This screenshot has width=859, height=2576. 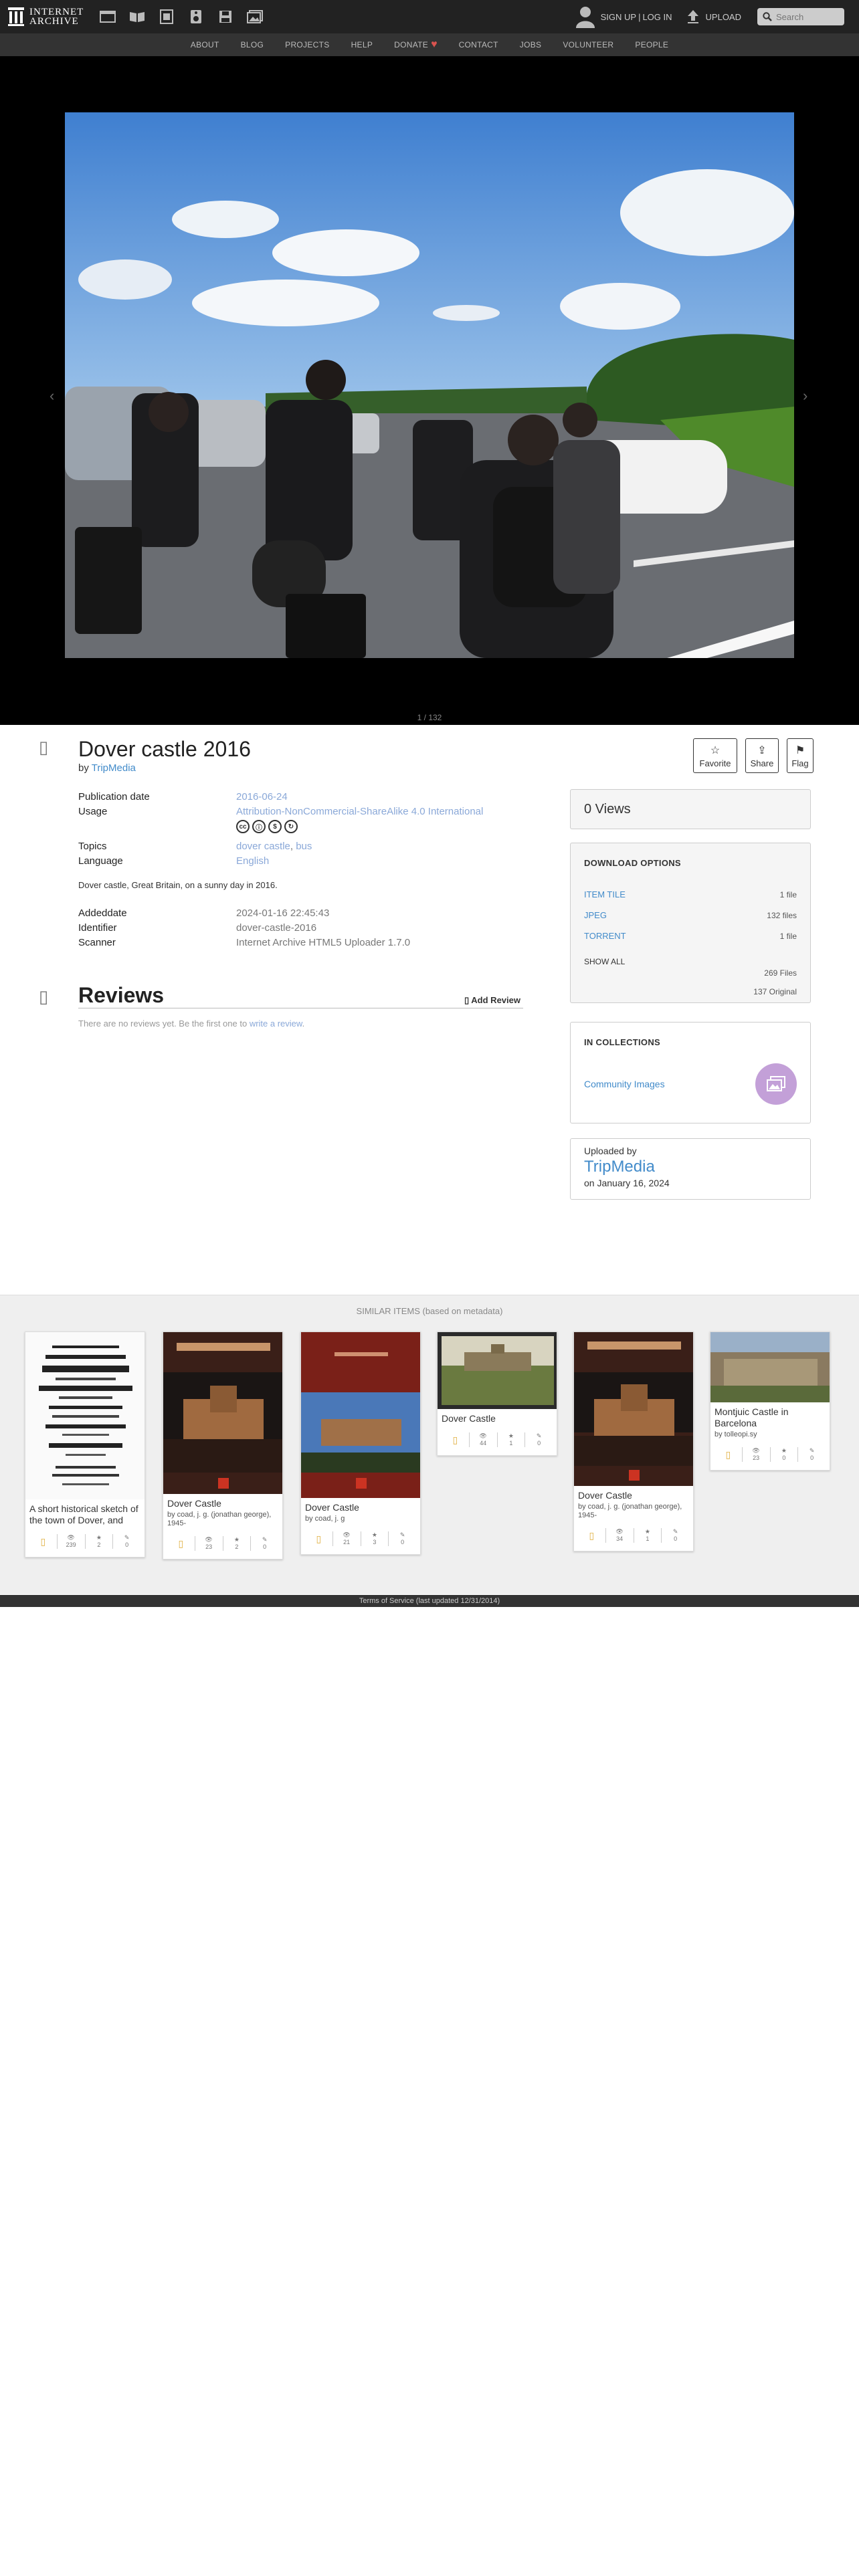 I want to click on similar-item-card: Dover Castle ▯ 👁 44 ★ 1 ✎ 0, so click(x=497, y=1393).